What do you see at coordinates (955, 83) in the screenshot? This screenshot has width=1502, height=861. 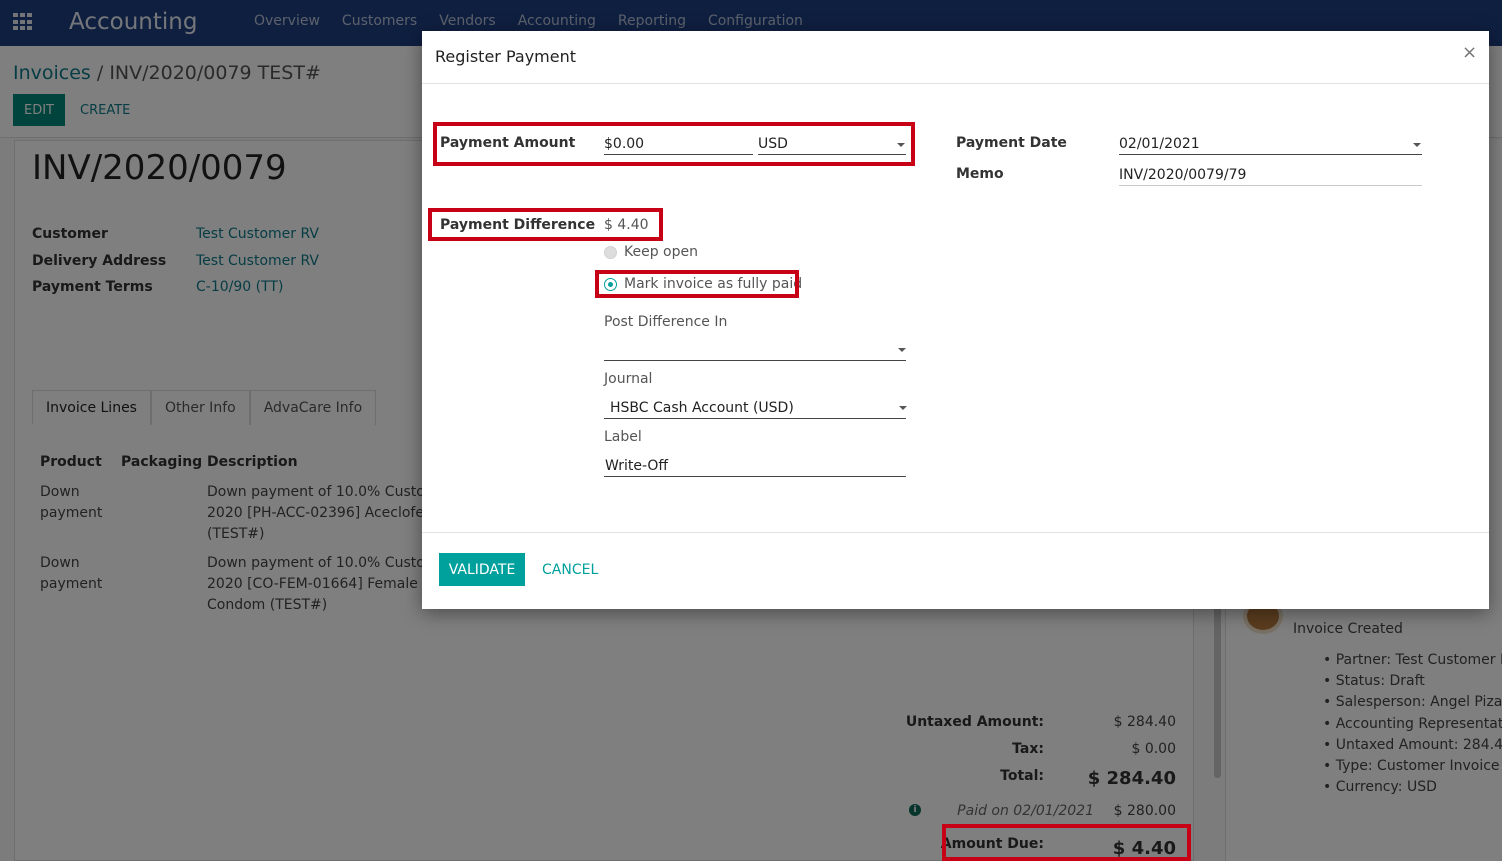 I see `dialog-header-divider` at bounding box center [955, 83].